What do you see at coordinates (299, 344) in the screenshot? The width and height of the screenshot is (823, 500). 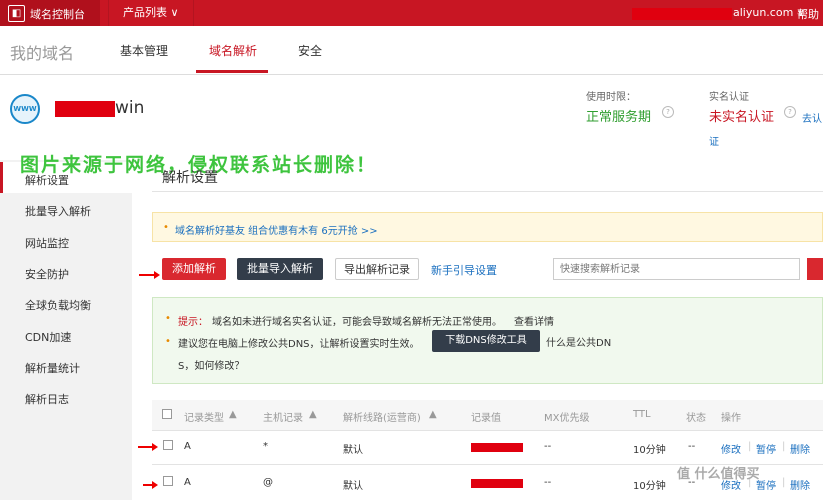 I see `tip-text-public-dns: 建议您在电脑上修改公共DNS，让解析设置实时生效。` at bounding box center [299, 344].